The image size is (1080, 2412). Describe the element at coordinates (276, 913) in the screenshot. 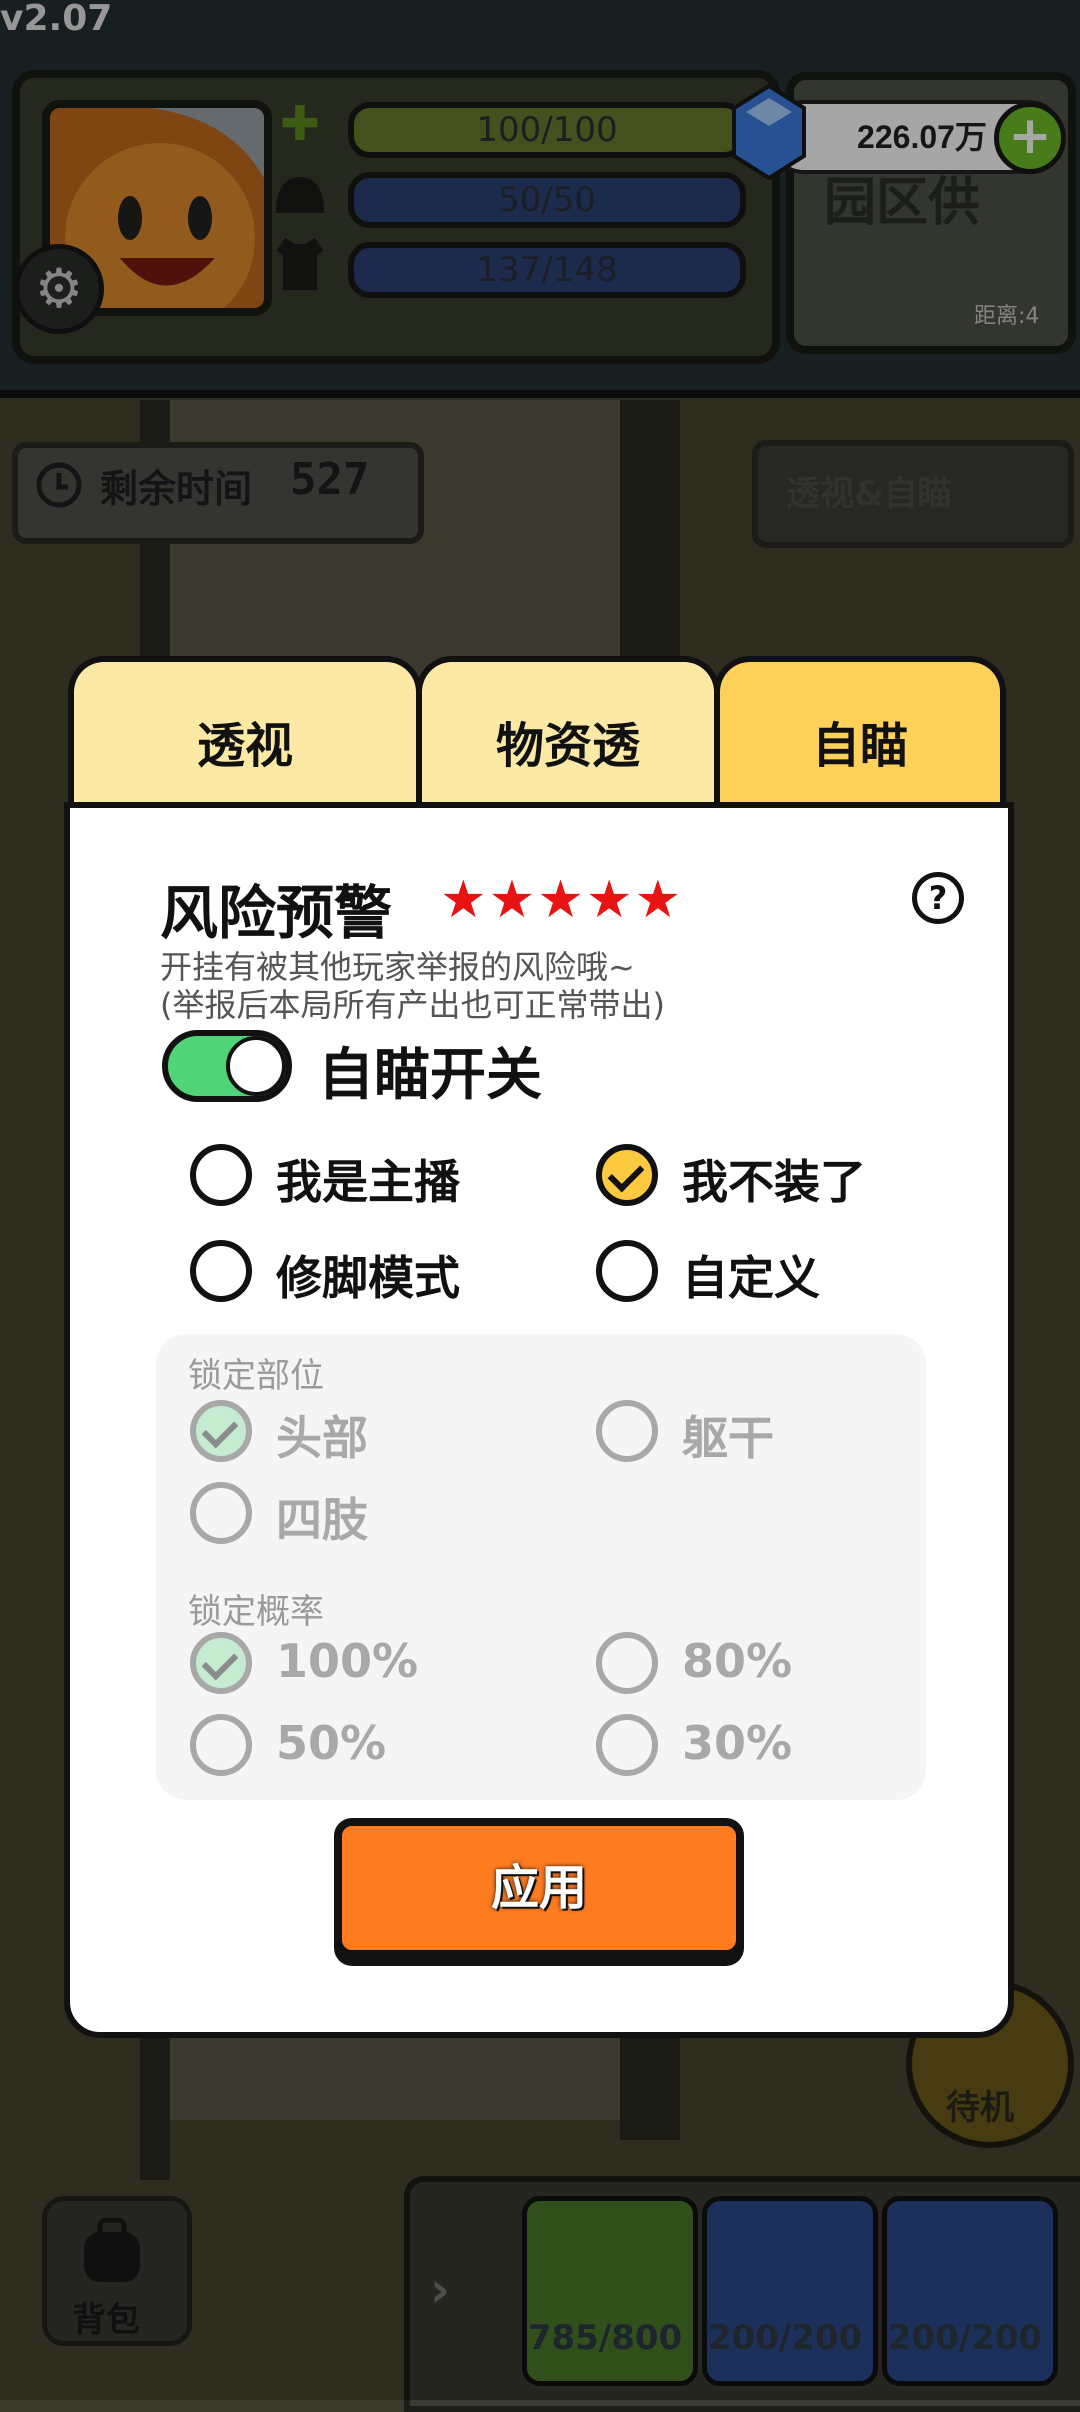

I see `risk-warning-title: 风险预警` at that location.